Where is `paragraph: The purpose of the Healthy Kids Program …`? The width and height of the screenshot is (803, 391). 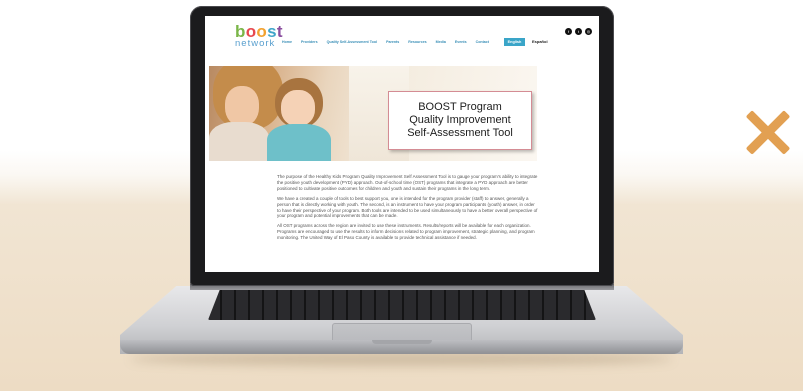 paragraph: The purpose of the Healthy Kids Program … is located at coordinates (407, 182).